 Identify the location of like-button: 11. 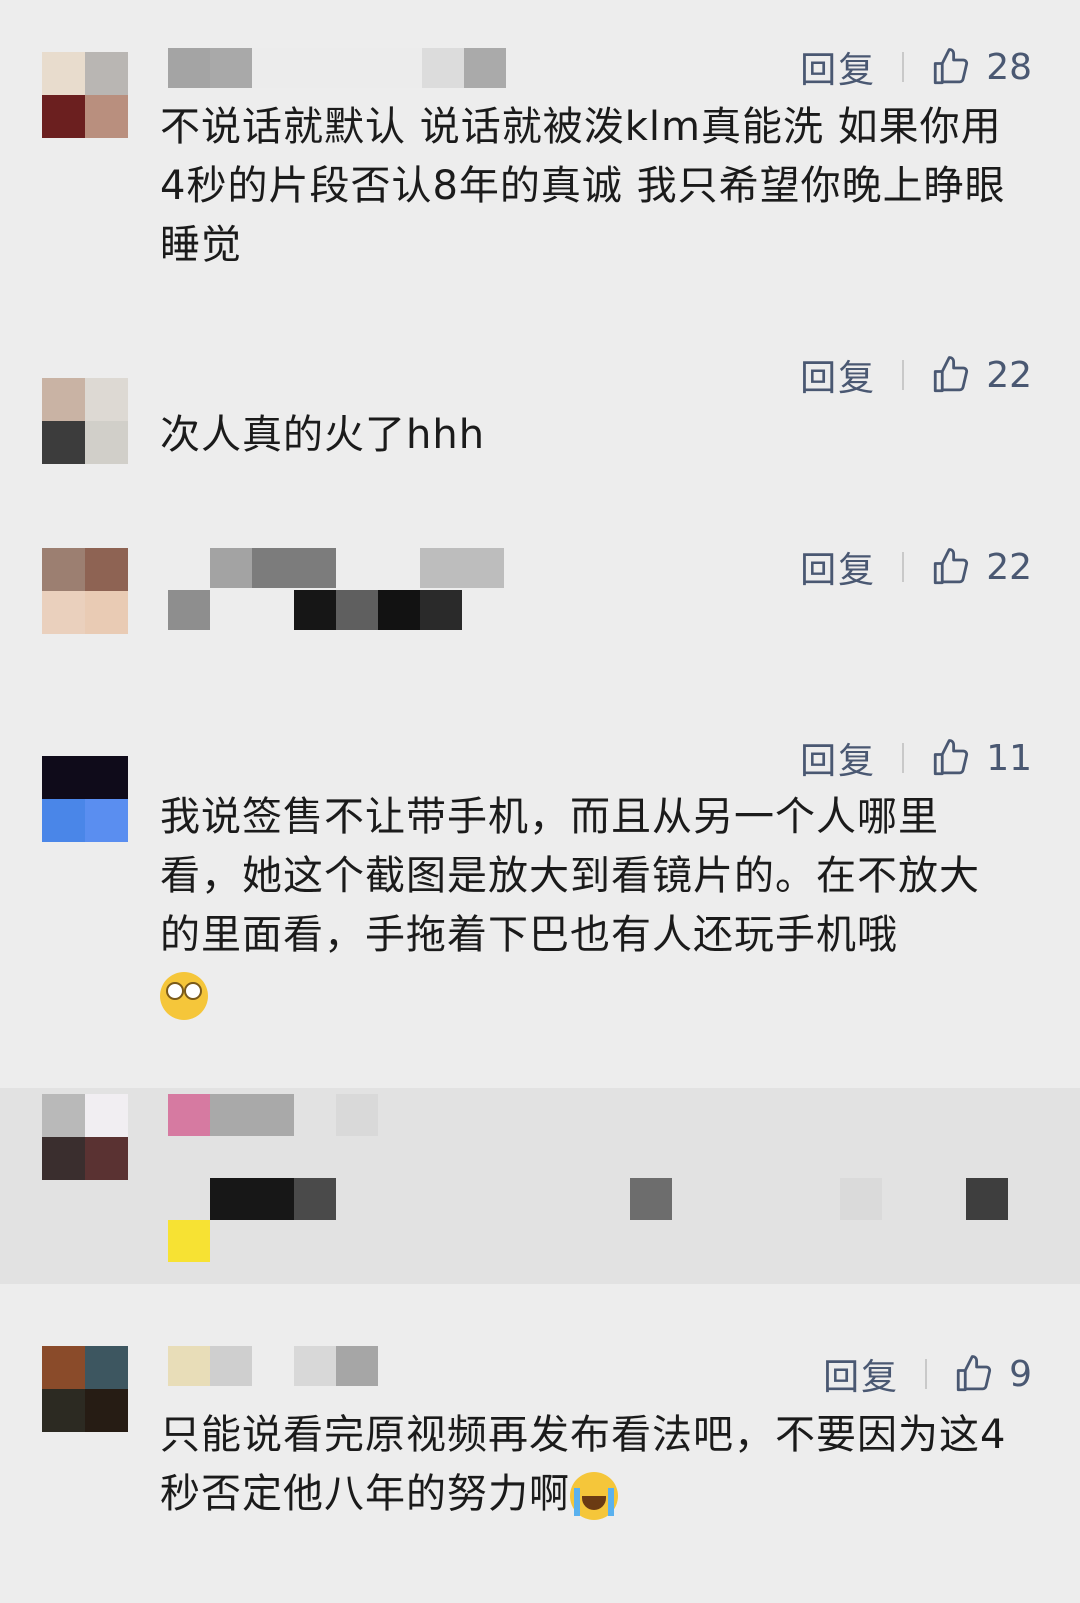
(981, 758).